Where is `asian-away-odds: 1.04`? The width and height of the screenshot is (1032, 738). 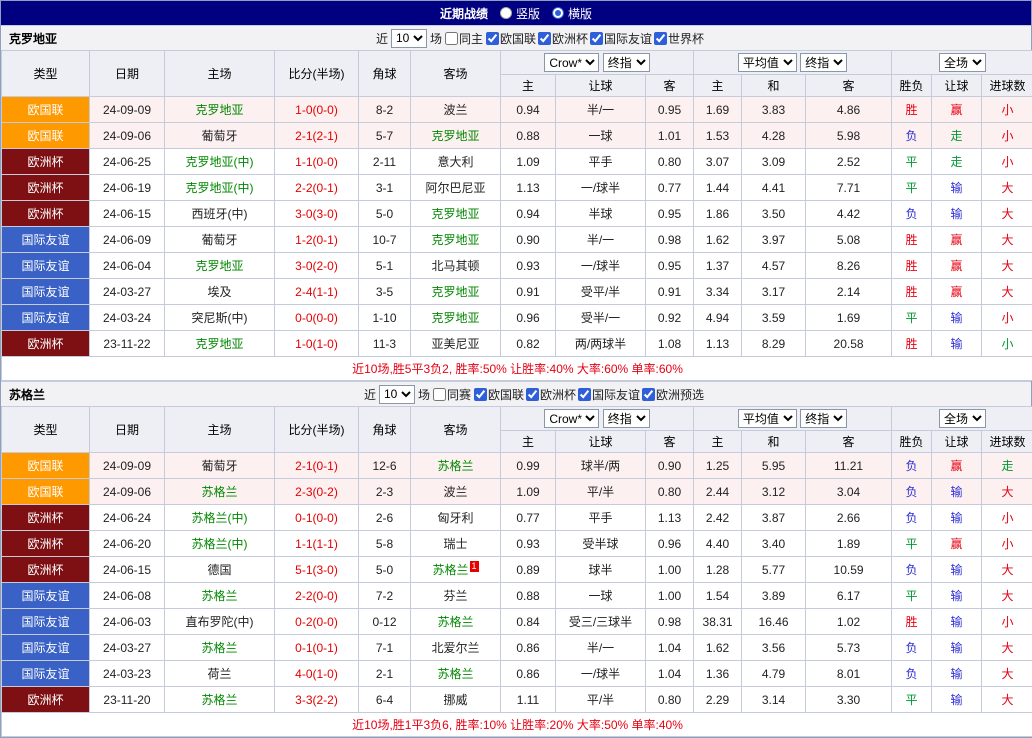
asian-away-odds: 1.04 is located at coordinates (670, 648).